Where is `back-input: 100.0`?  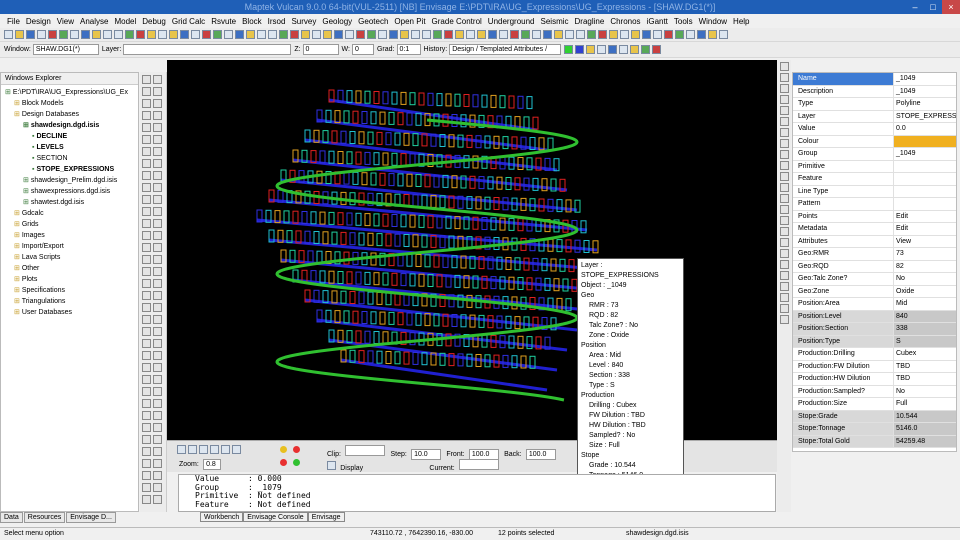
back-input: 100.0 is located at coordinates (540, 454).